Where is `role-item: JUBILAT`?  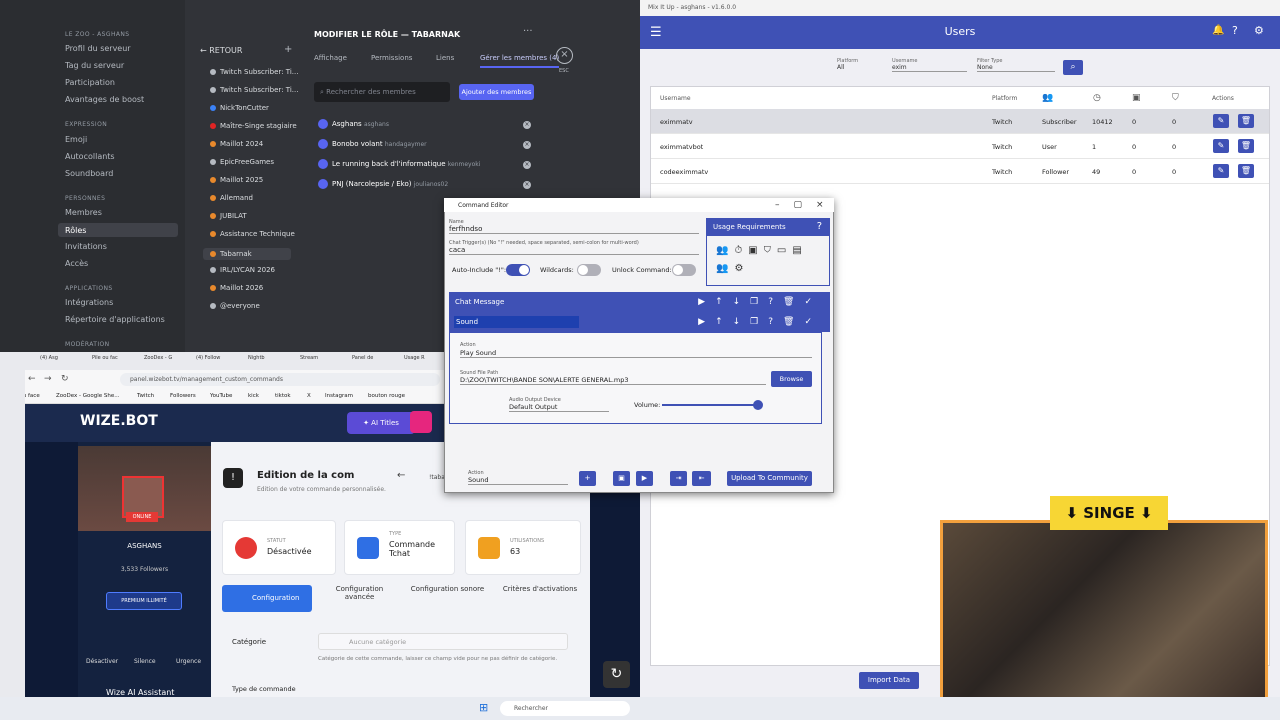 role-item: JUBILAT is located at coordinates (228, 216).